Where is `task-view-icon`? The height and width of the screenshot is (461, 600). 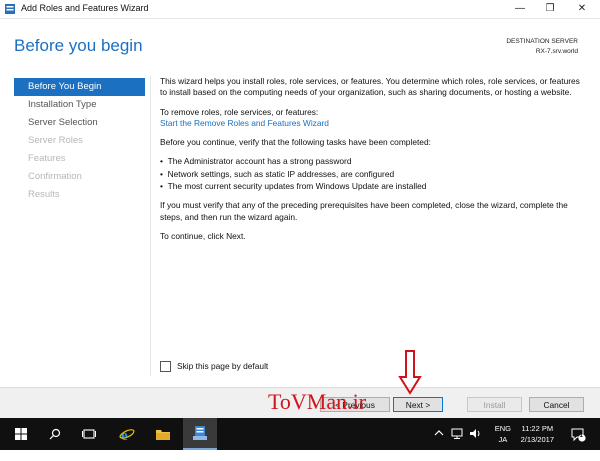
task-view-icon is located at coordinates (89, 434).